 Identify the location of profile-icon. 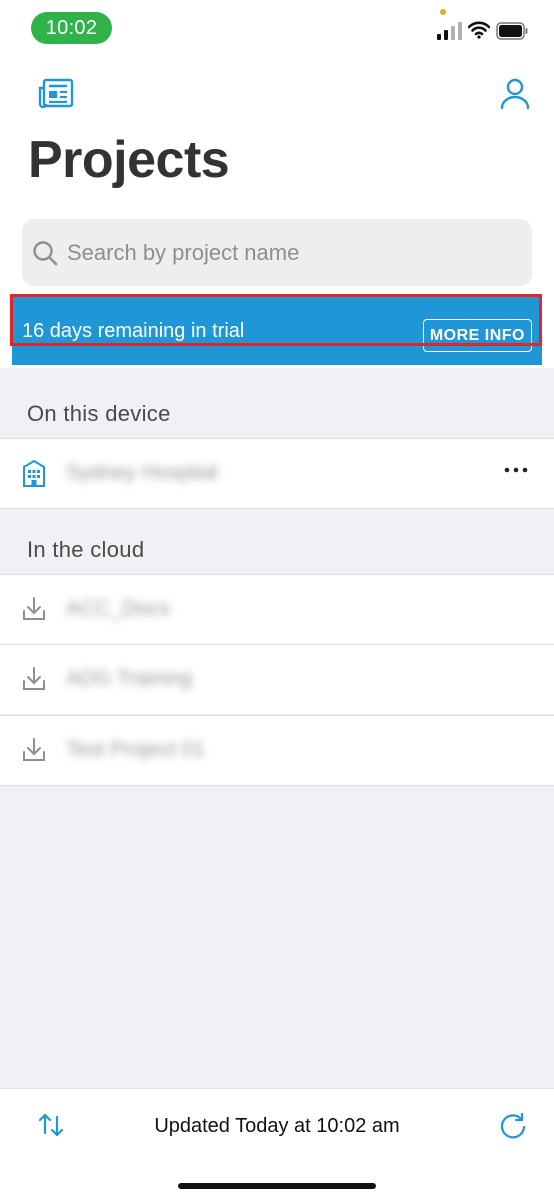
(515, 94).